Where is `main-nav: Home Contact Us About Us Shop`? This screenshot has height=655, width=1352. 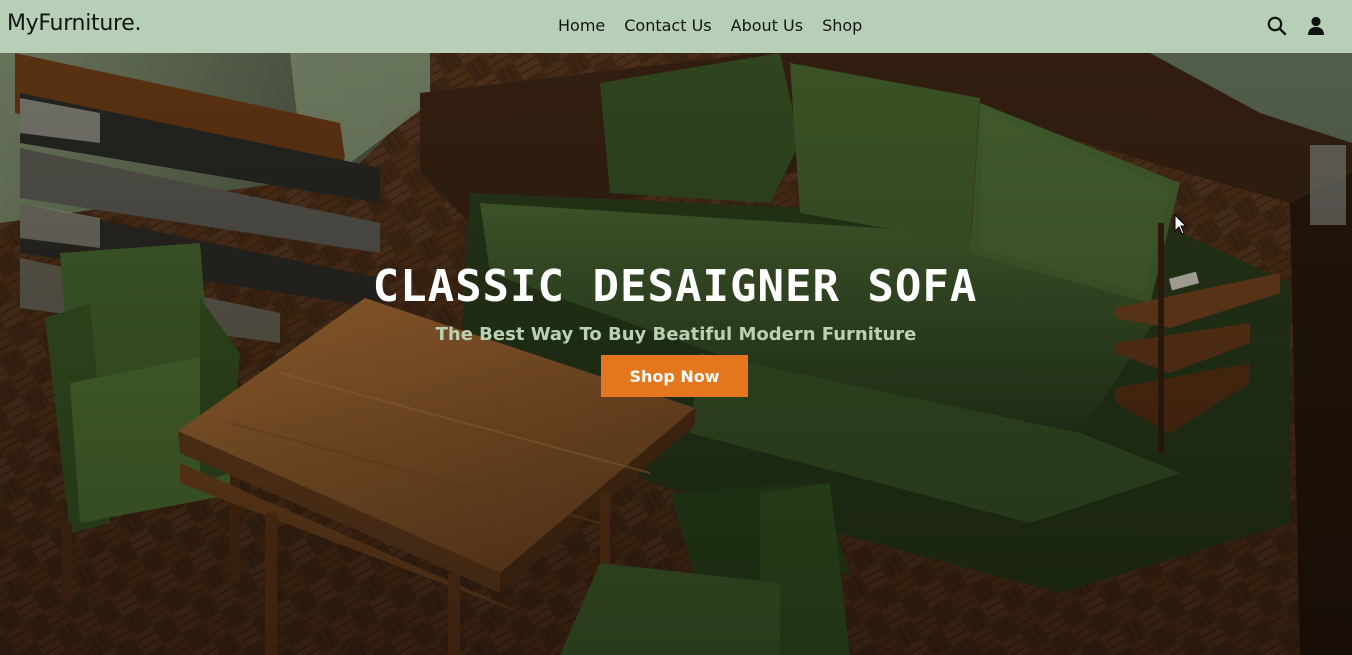
main-nav: Home Contact Us About Us Shop is located at coordinates (719, 25).